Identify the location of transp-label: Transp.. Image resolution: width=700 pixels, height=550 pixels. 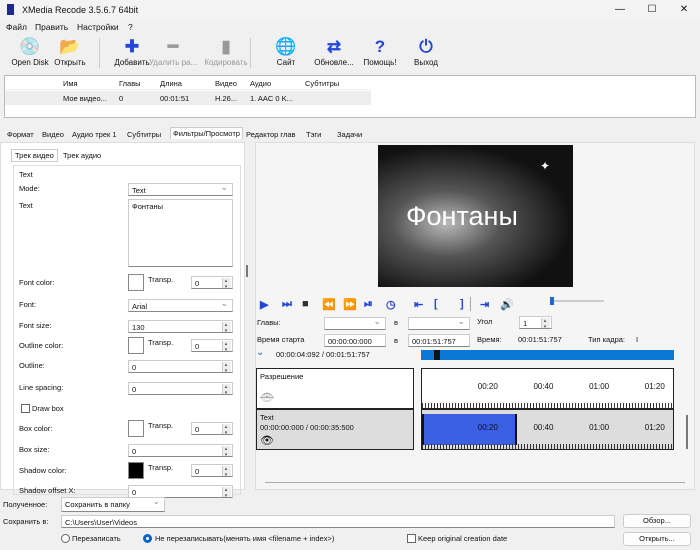
(161, 425).